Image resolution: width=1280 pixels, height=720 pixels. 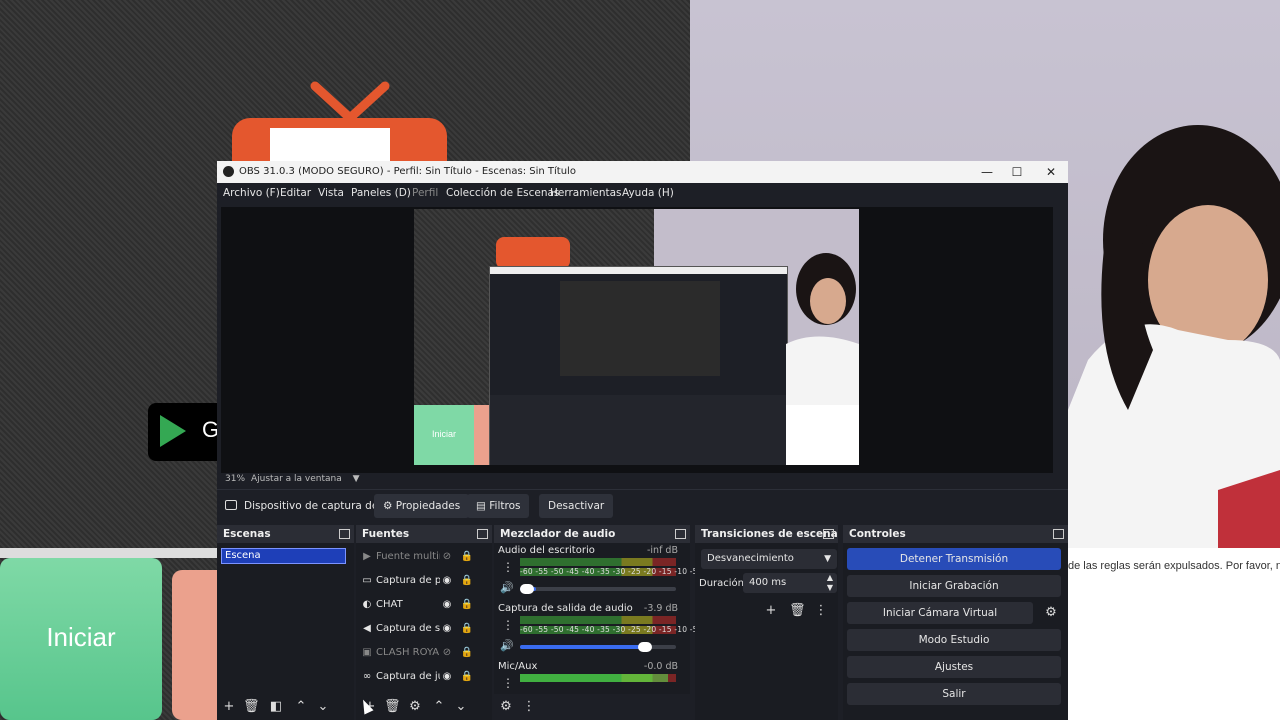 I want to click on scene-filters-button: ◧, so click(x=276, y=707).